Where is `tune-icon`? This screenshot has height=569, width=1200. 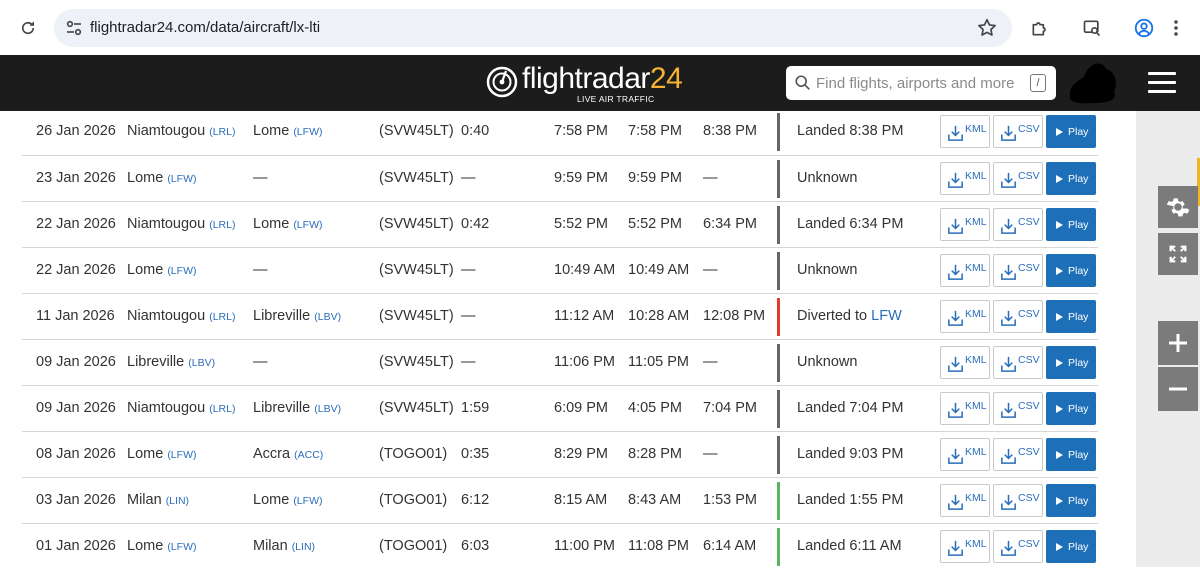
tune-icon is located at coordinates (74, 28).